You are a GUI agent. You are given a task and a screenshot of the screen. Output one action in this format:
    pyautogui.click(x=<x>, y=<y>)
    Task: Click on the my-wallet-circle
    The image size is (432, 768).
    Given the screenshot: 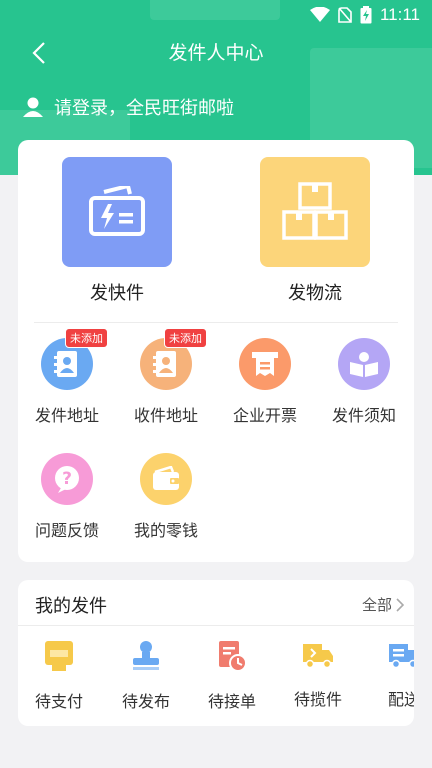 What is the action you would take?
    pyautogui.click(x=166, y=479)
    